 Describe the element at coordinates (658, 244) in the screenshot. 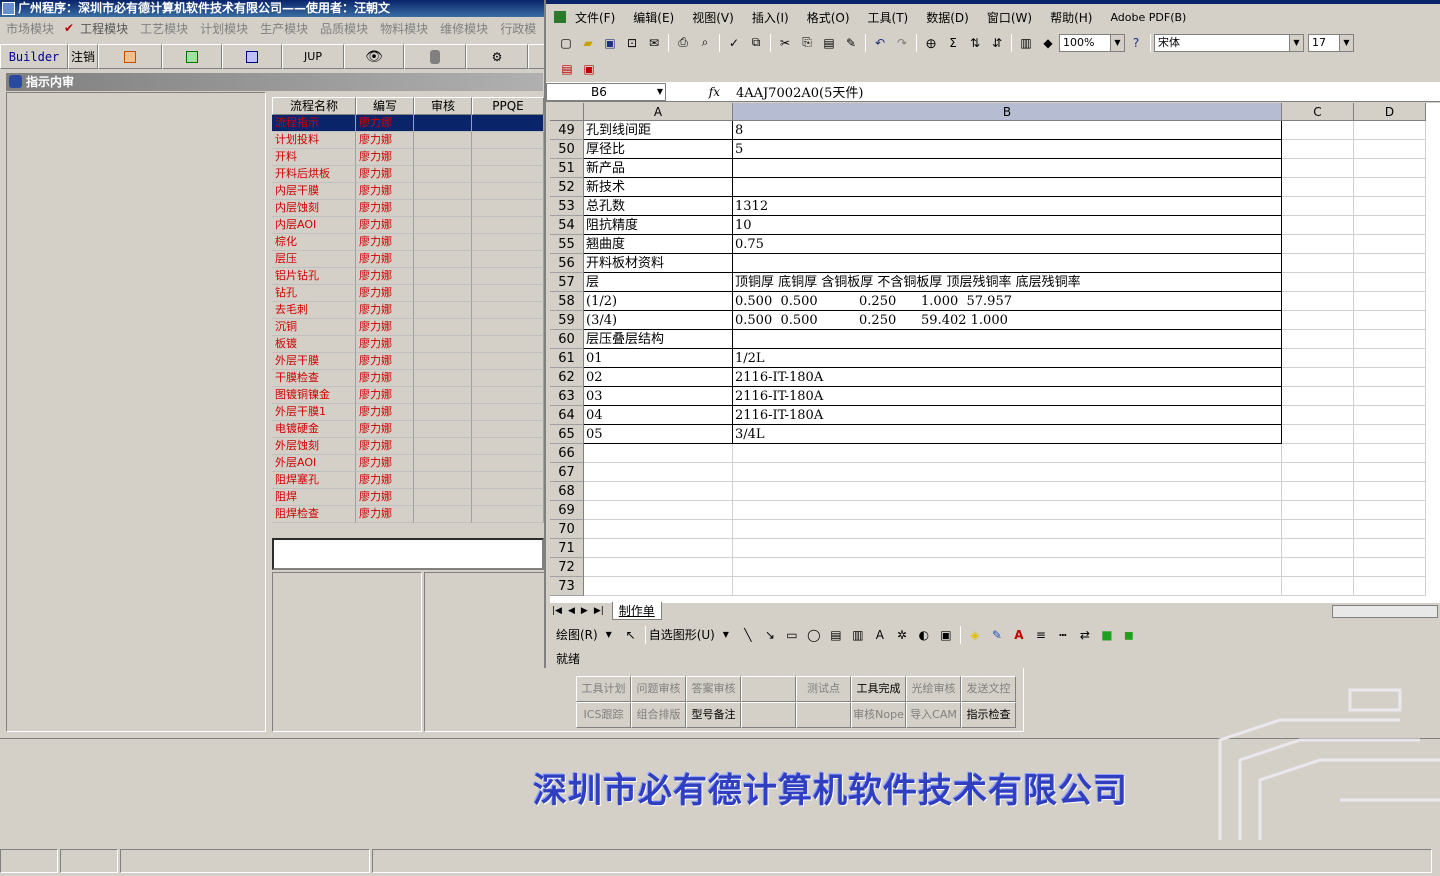

I see `cell-a: 翘曲度` at that location.